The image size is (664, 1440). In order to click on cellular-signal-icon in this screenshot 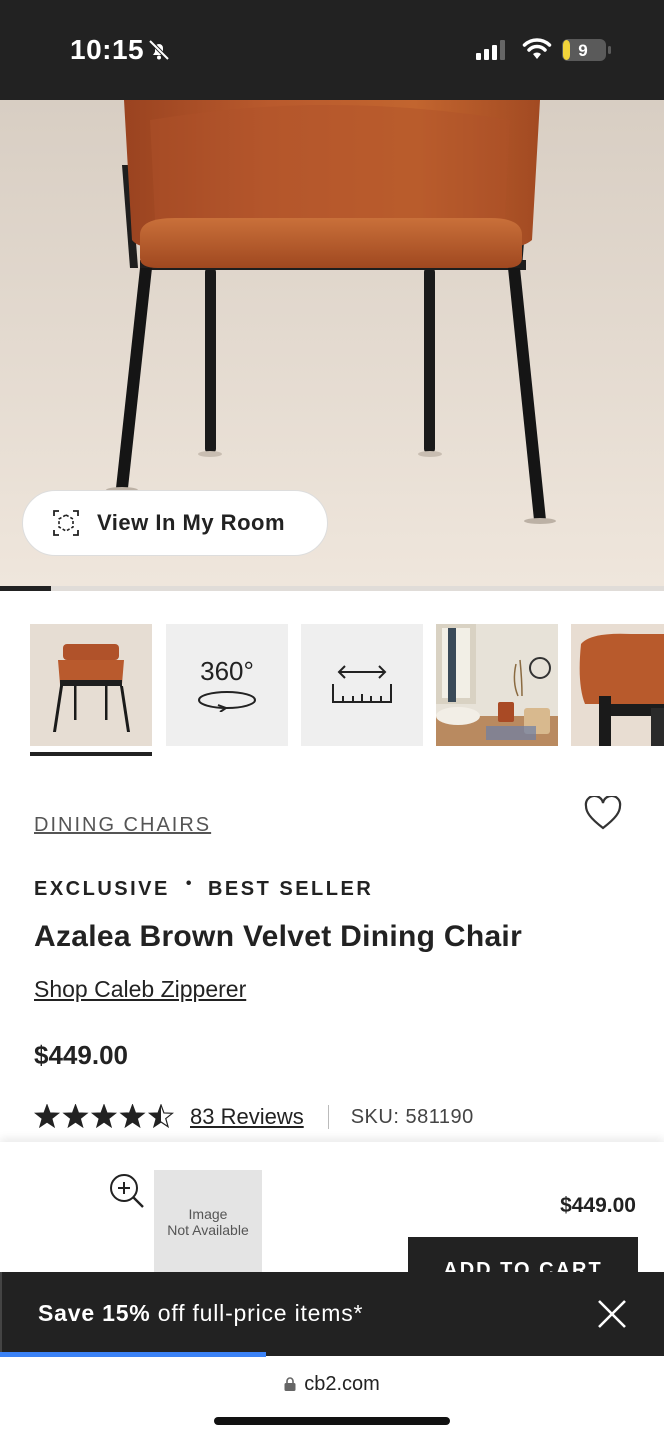, I will do `click(490, 50)`.